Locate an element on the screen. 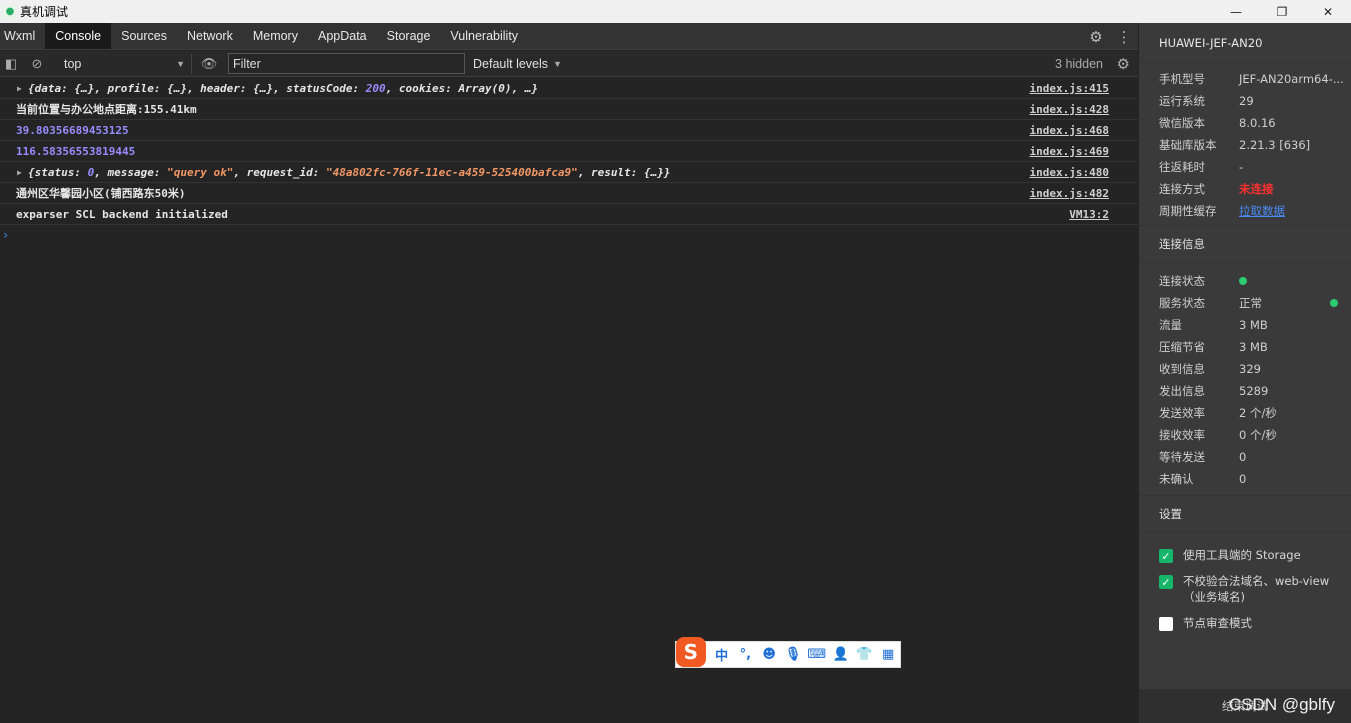 This screenshot has width=1351, height=723. info-key: 接收效率 is located at coordinates (1182, 435).